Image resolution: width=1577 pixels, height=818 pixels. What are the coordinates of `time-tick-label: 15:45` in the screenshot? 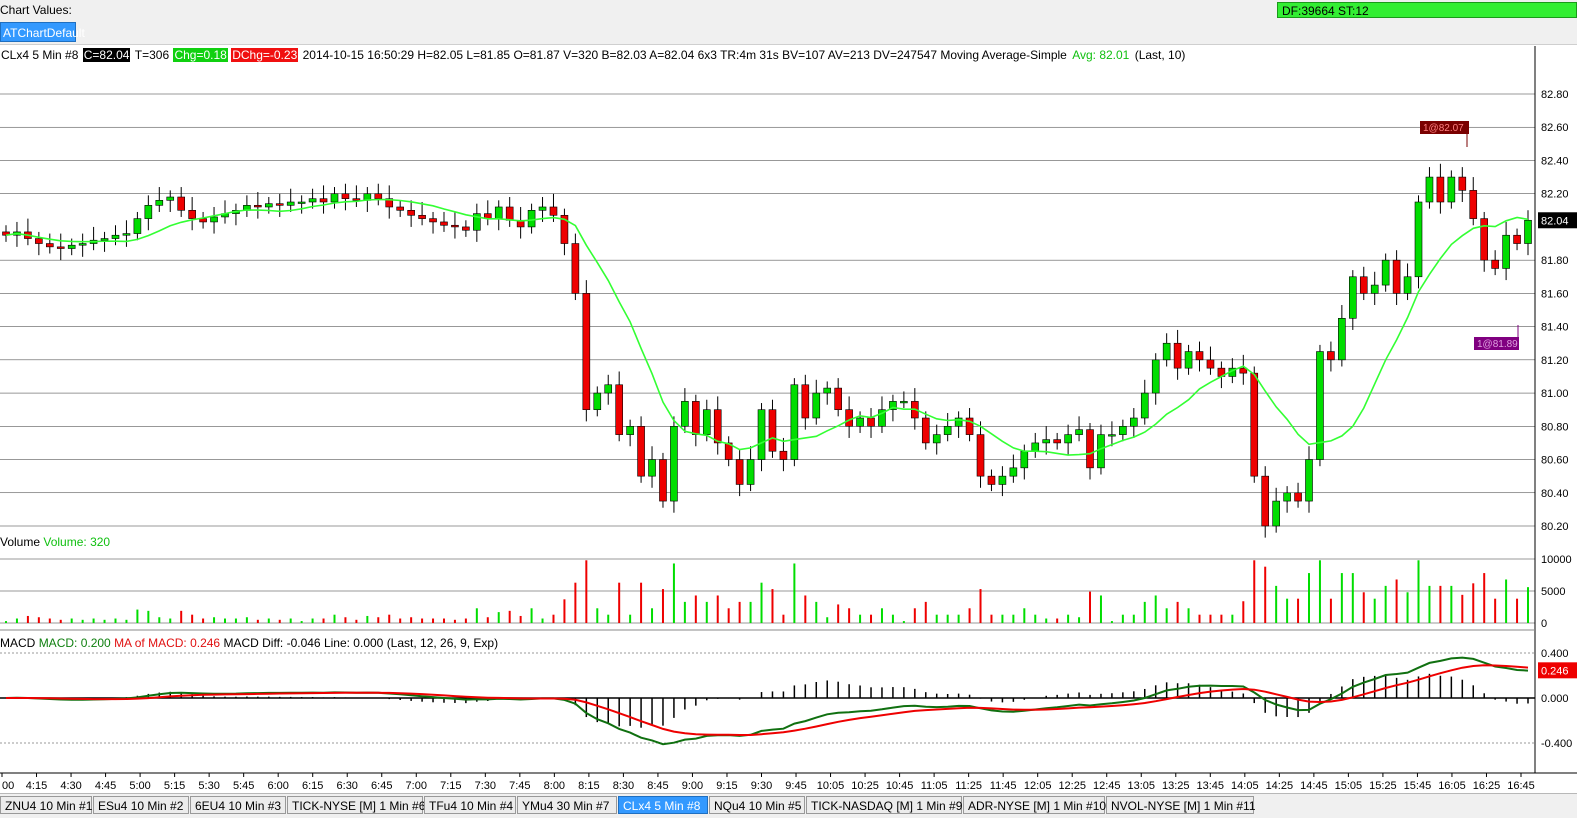 It's located at (1418, 786).